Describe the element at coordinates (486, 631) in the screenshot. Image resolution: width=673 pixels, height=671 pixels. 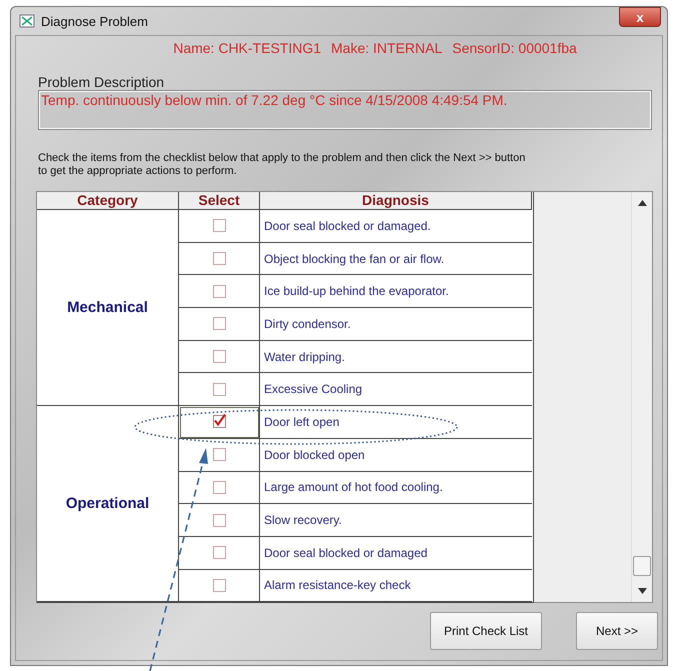
I see `print-button: Print Check List` at that location.